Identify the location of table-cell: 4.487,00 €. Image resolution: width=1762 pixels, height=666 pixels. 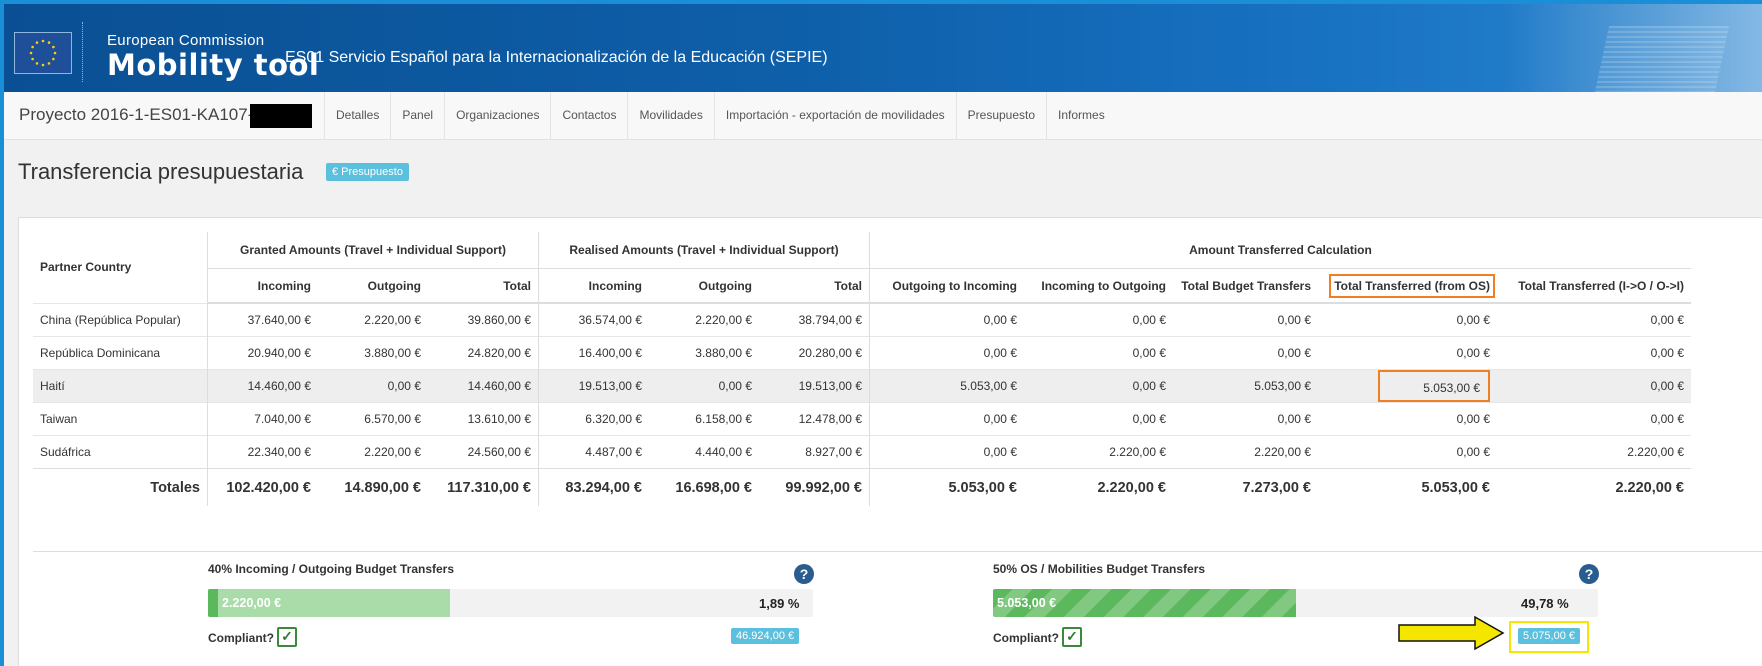
(593, 452).